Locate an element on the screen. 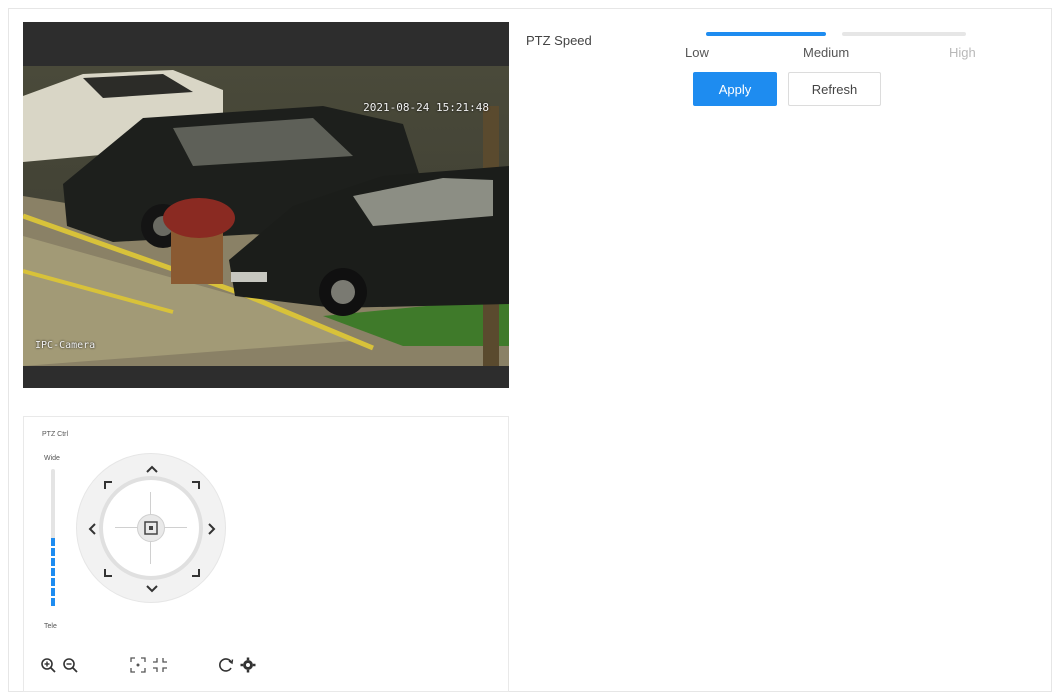 The image size is (1060, 700). speed-tick-medium: Medium is located at coordinates (826, 52).